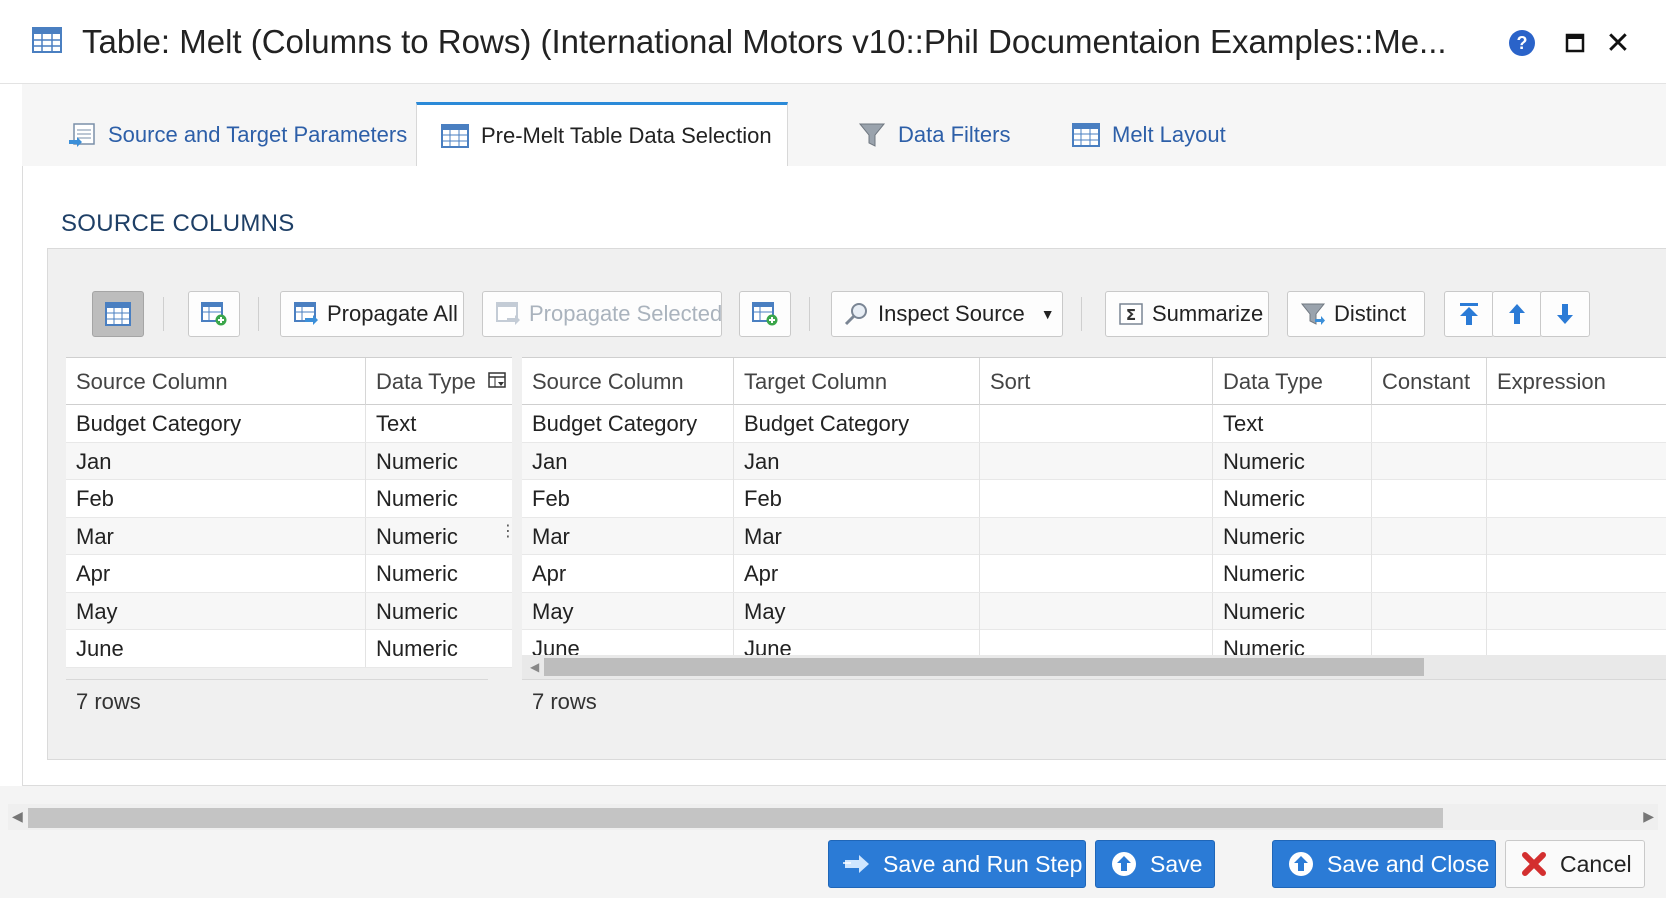 This screenshot has height=898, width=1666. What do you see at coordinates (602, 134) in the screenshot?
I see `tab-pre-melt-table-data-selection: Pre-Melt Table Data Selection` at bounding box center [602, 134].